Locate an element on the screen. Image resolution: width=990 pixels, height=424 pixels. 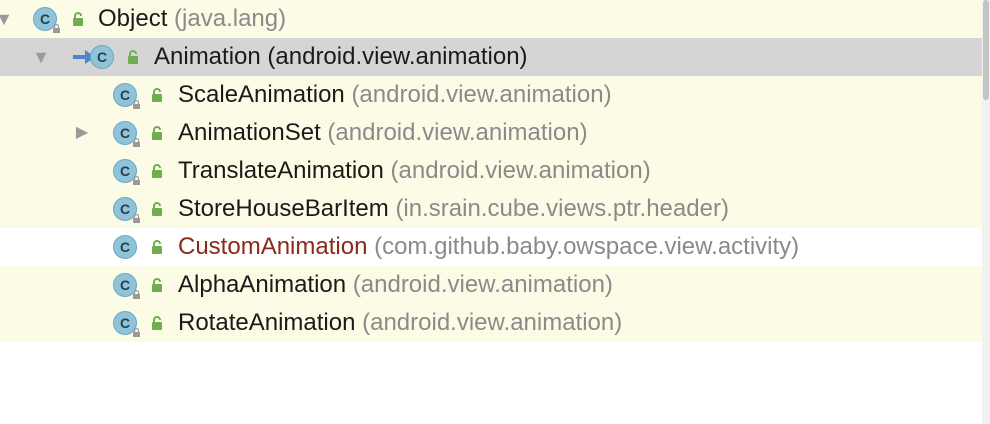
tree-node-label: Object (java.lang) is located at coordinates (192, 19).